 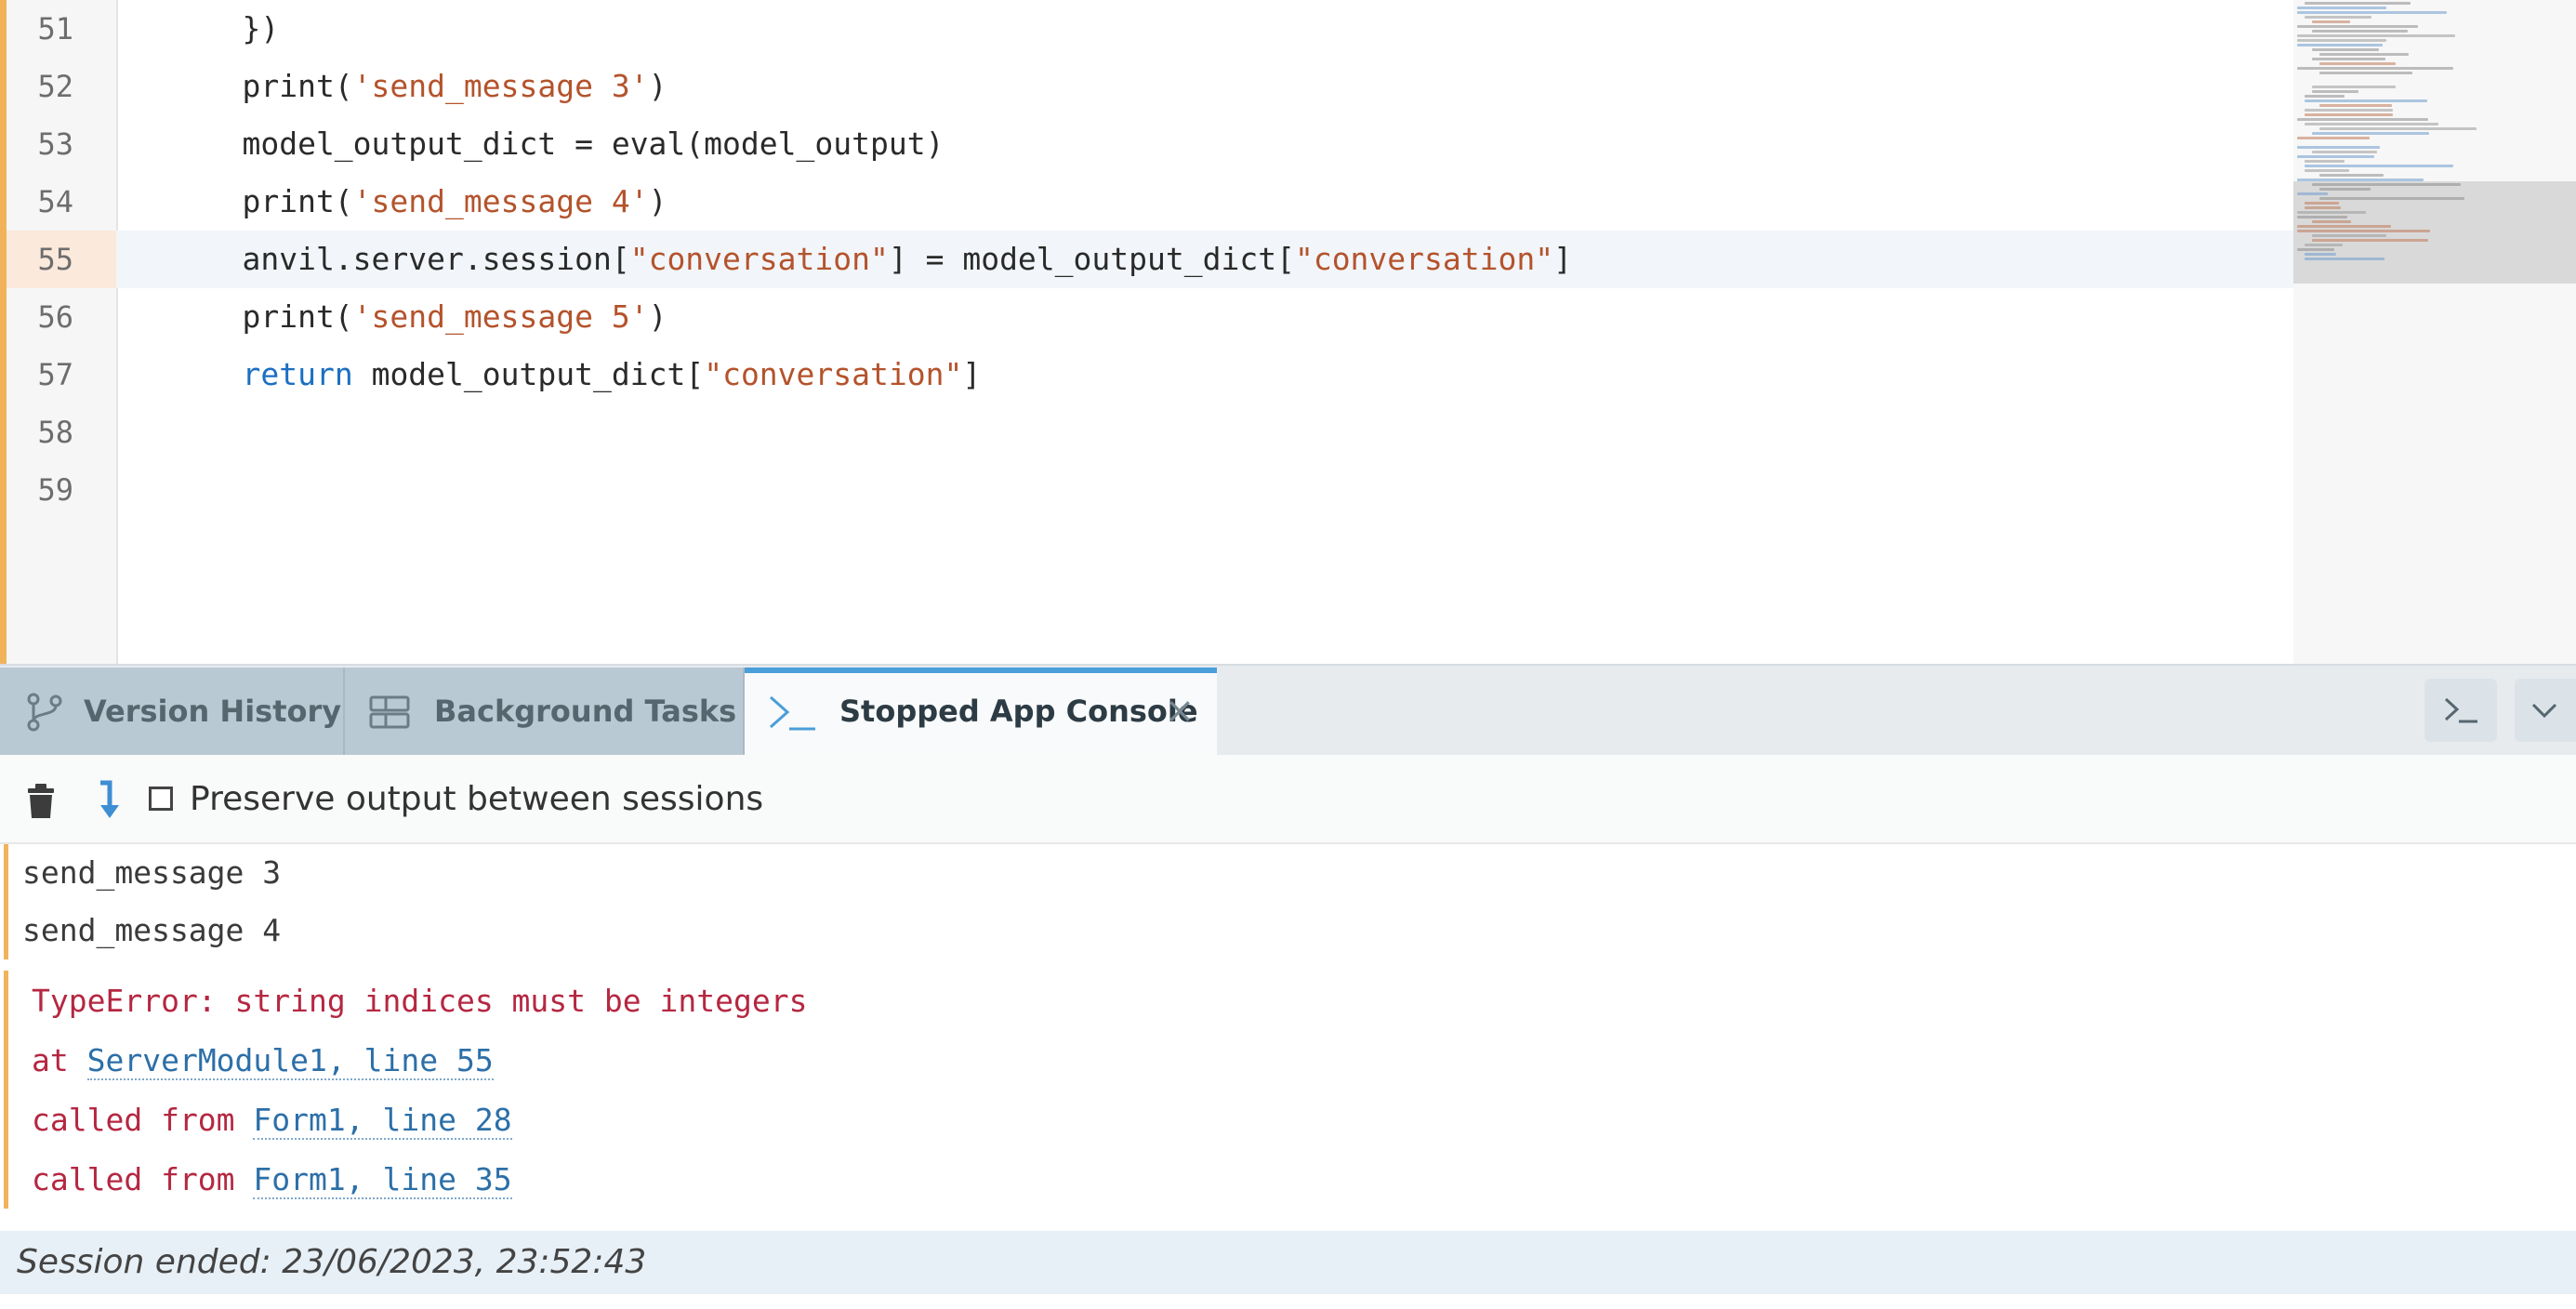 What do you see at coordinates (382, 1180) in the screenshot?
I see `traceback-link-form1-35: Form1, line 35` at bounding box center [382, 1180].